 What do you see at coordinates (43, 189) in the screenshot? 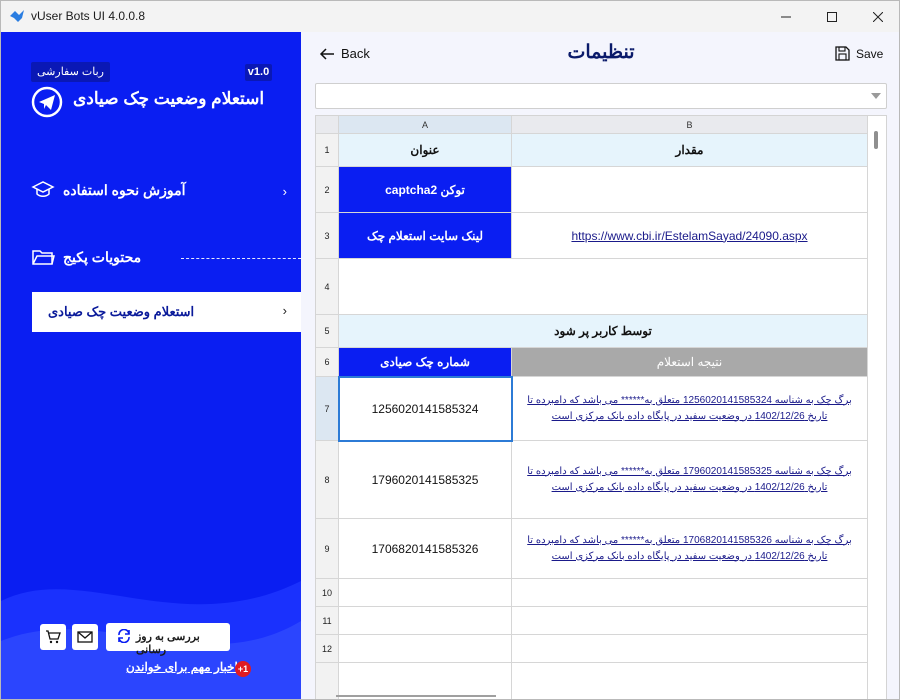
I see `graduation-cap-icon` at bounding box center [43, 189].